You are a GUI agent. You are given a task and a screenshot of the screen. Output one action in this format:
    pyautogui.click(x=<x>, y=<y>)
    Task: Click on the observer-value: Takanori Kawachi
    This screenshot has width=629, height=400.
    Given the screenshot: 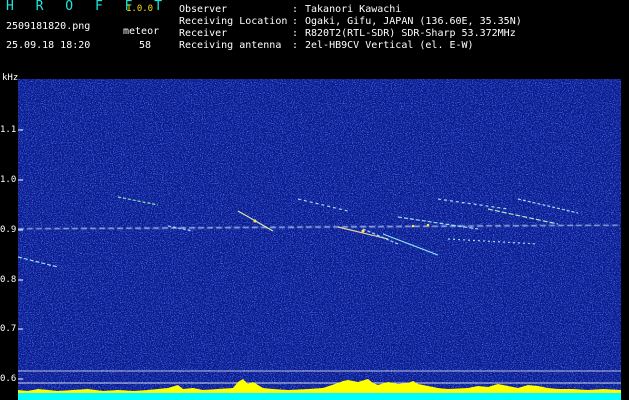 What is the action you would take?
    pyautogui.click(x=353, y=9)
    